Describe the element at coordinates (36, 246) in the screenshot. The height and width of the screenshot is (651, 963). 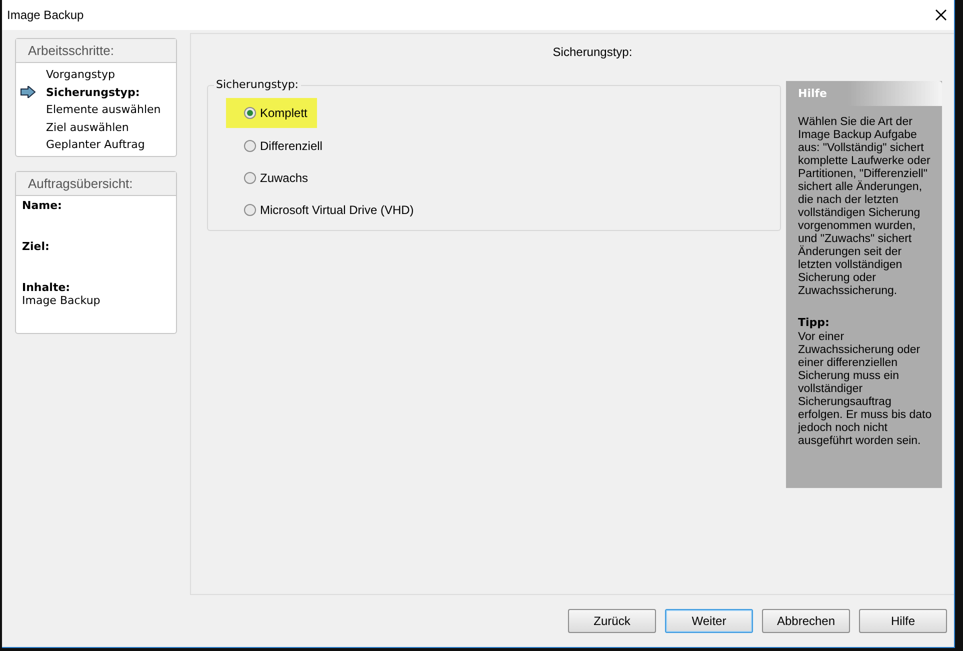
I see `summary-label: Ziel:` at that location.